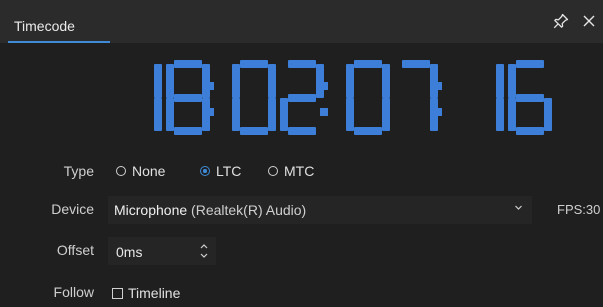  I want to click on device-select: Microphone (Realtek(R) Audio), so click(320, 210).